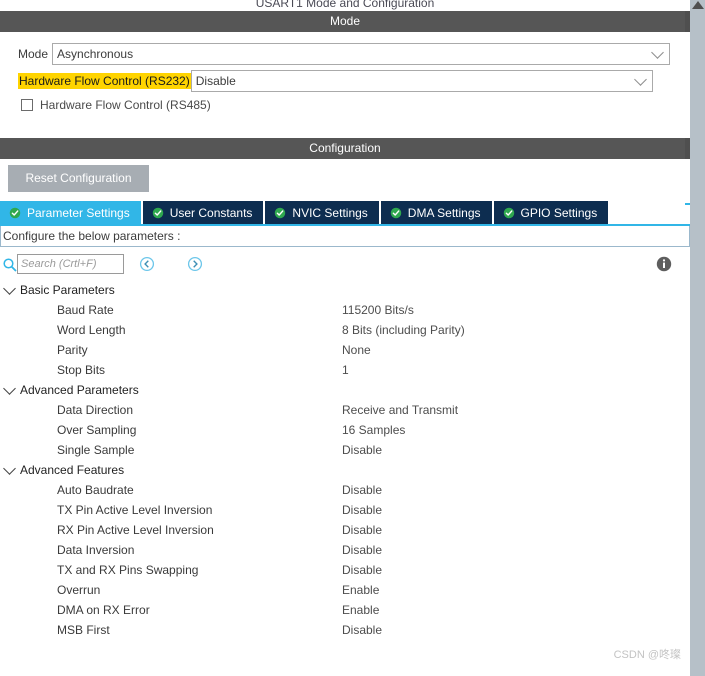  Describe the element at coordinates (195, 264) in the screenshot. I see `search-next-icon` at that location.